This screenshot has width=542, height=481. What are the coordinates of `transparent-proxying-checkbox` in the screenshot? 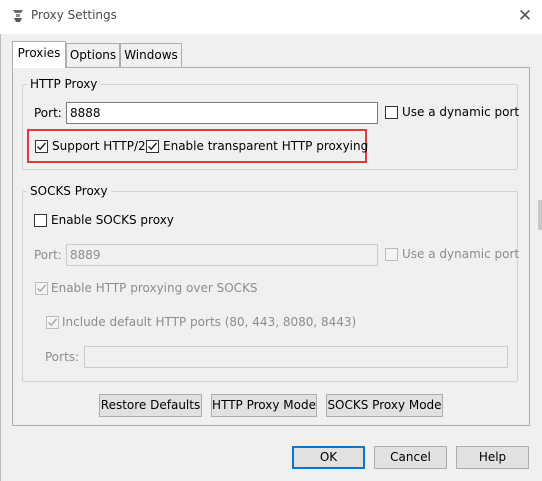 It's located at (152, 146).